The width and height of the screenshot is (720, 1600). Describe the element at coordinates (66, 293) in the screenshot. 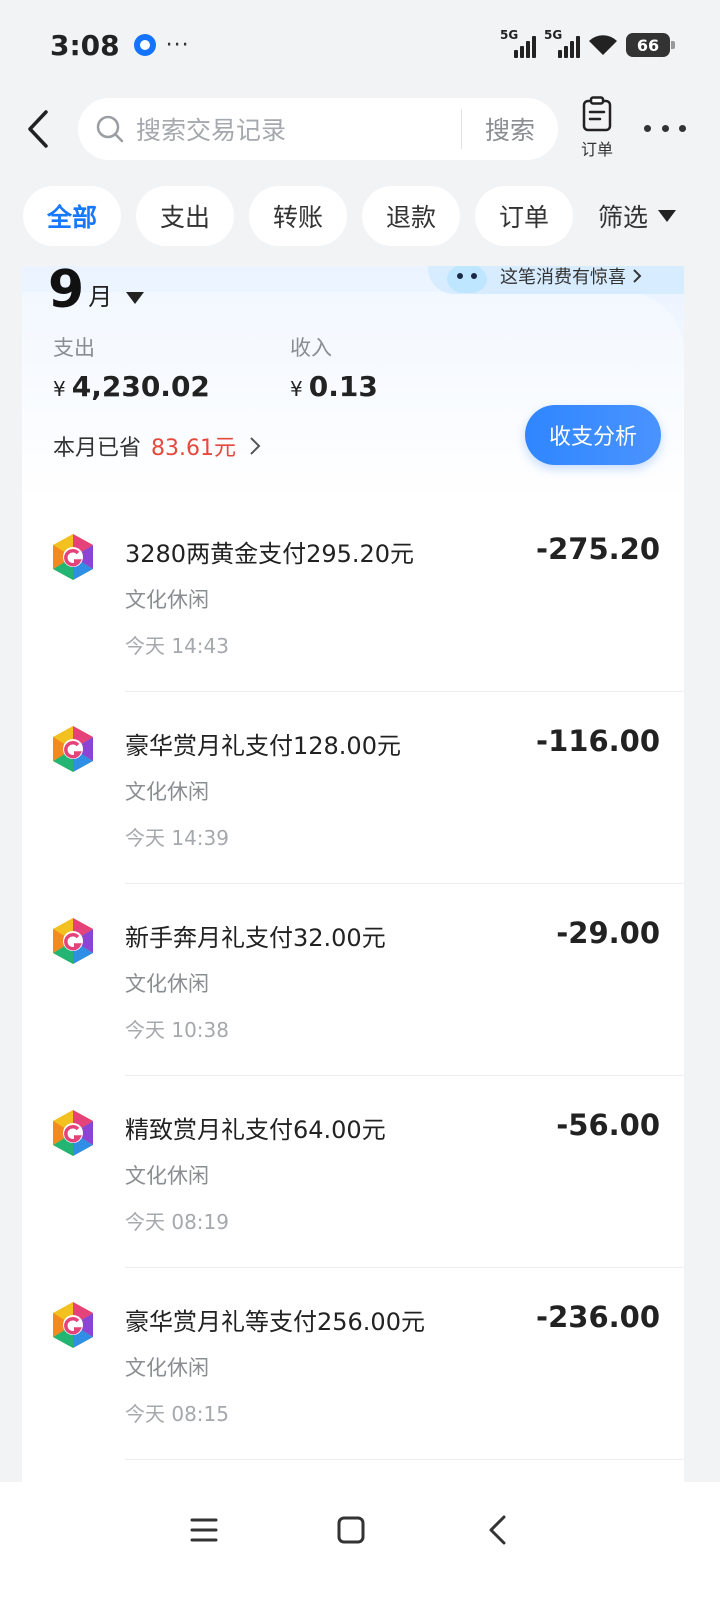

I see `month-number: 9` at that location.